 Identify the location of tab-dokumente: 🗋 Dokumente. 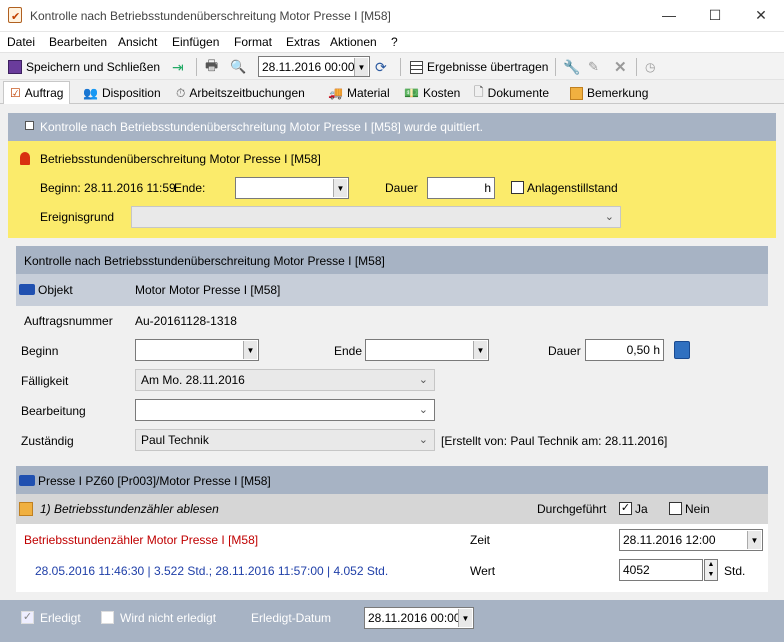
(511, 93).